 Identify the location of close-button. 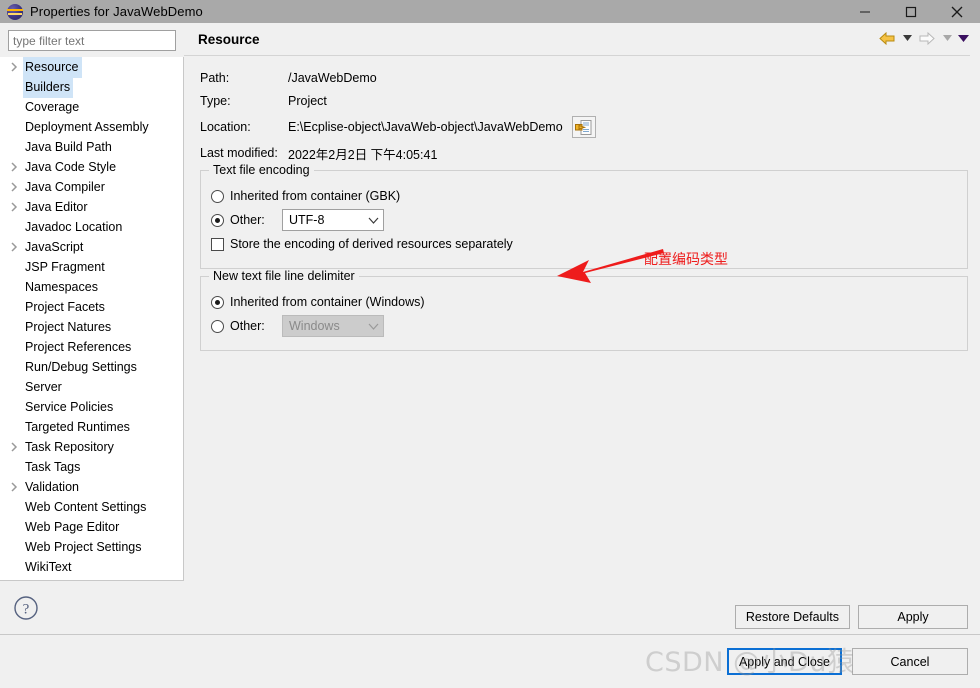
(957, 11).